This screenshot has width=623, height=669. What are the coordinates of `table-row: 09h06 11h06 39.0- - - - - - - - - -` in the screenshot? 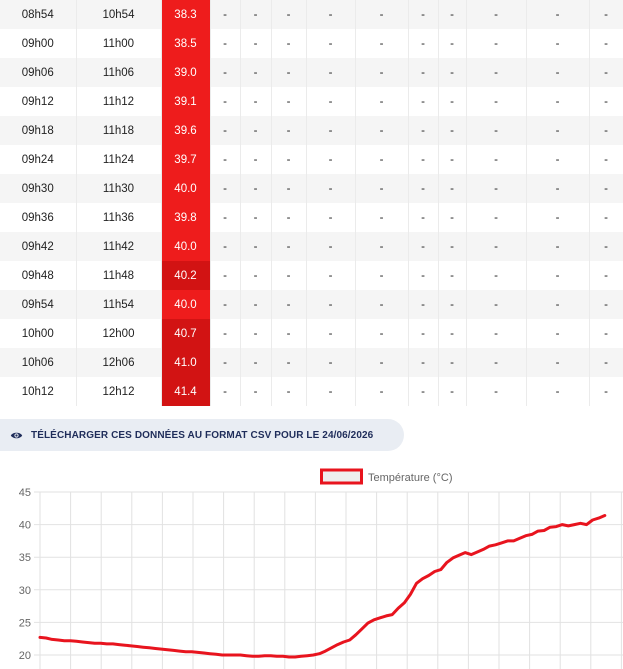 It's located at (311, 72).